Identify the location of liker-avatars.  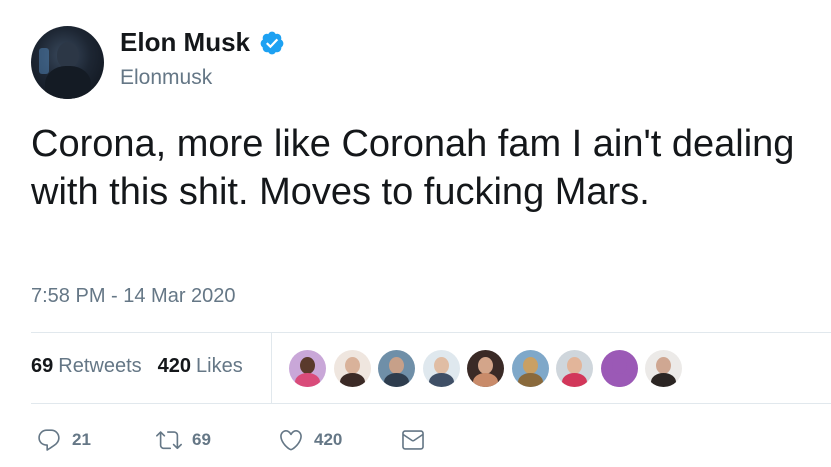
(489, 368).